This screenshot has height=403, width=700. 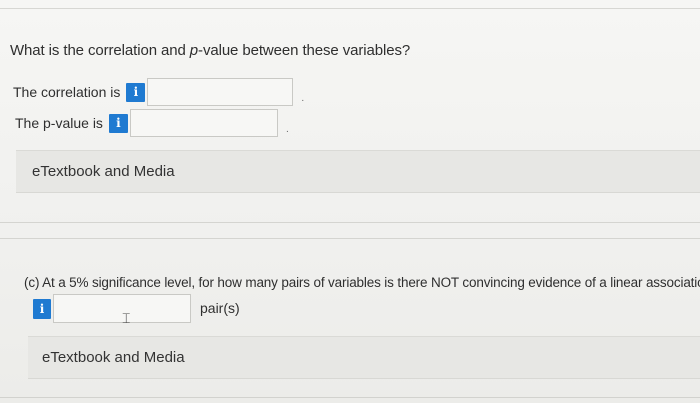 What do you see at coordinates (303, 98) in the screenshot?
I see `correlation-trailing-period: .` at bounding box center [303, 98].